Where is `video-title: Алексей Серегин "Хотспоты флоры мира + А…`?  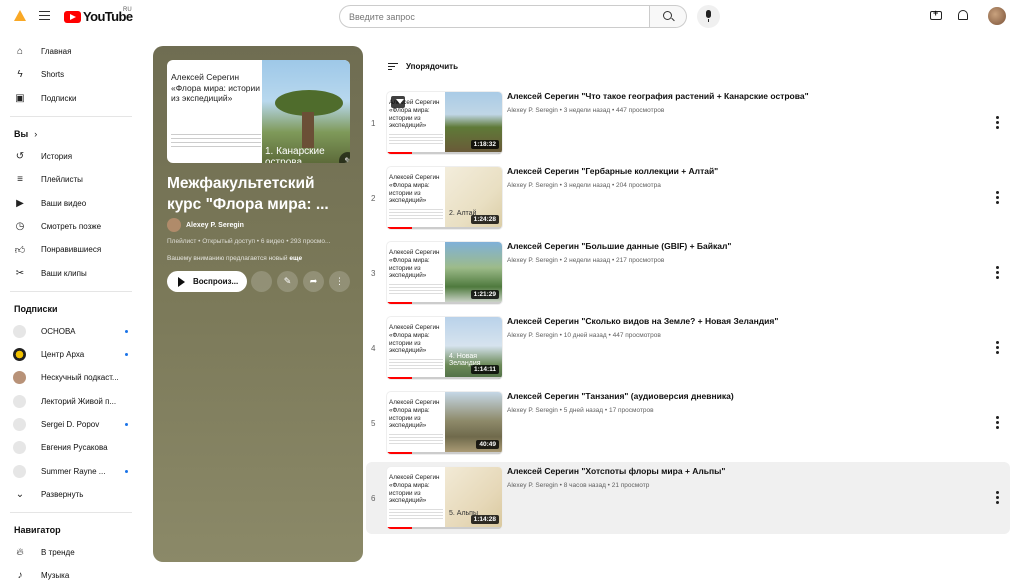 video-title: Алексей Серегин "Хотспоты флоры мира + А… is located at coordinates (742, 471).